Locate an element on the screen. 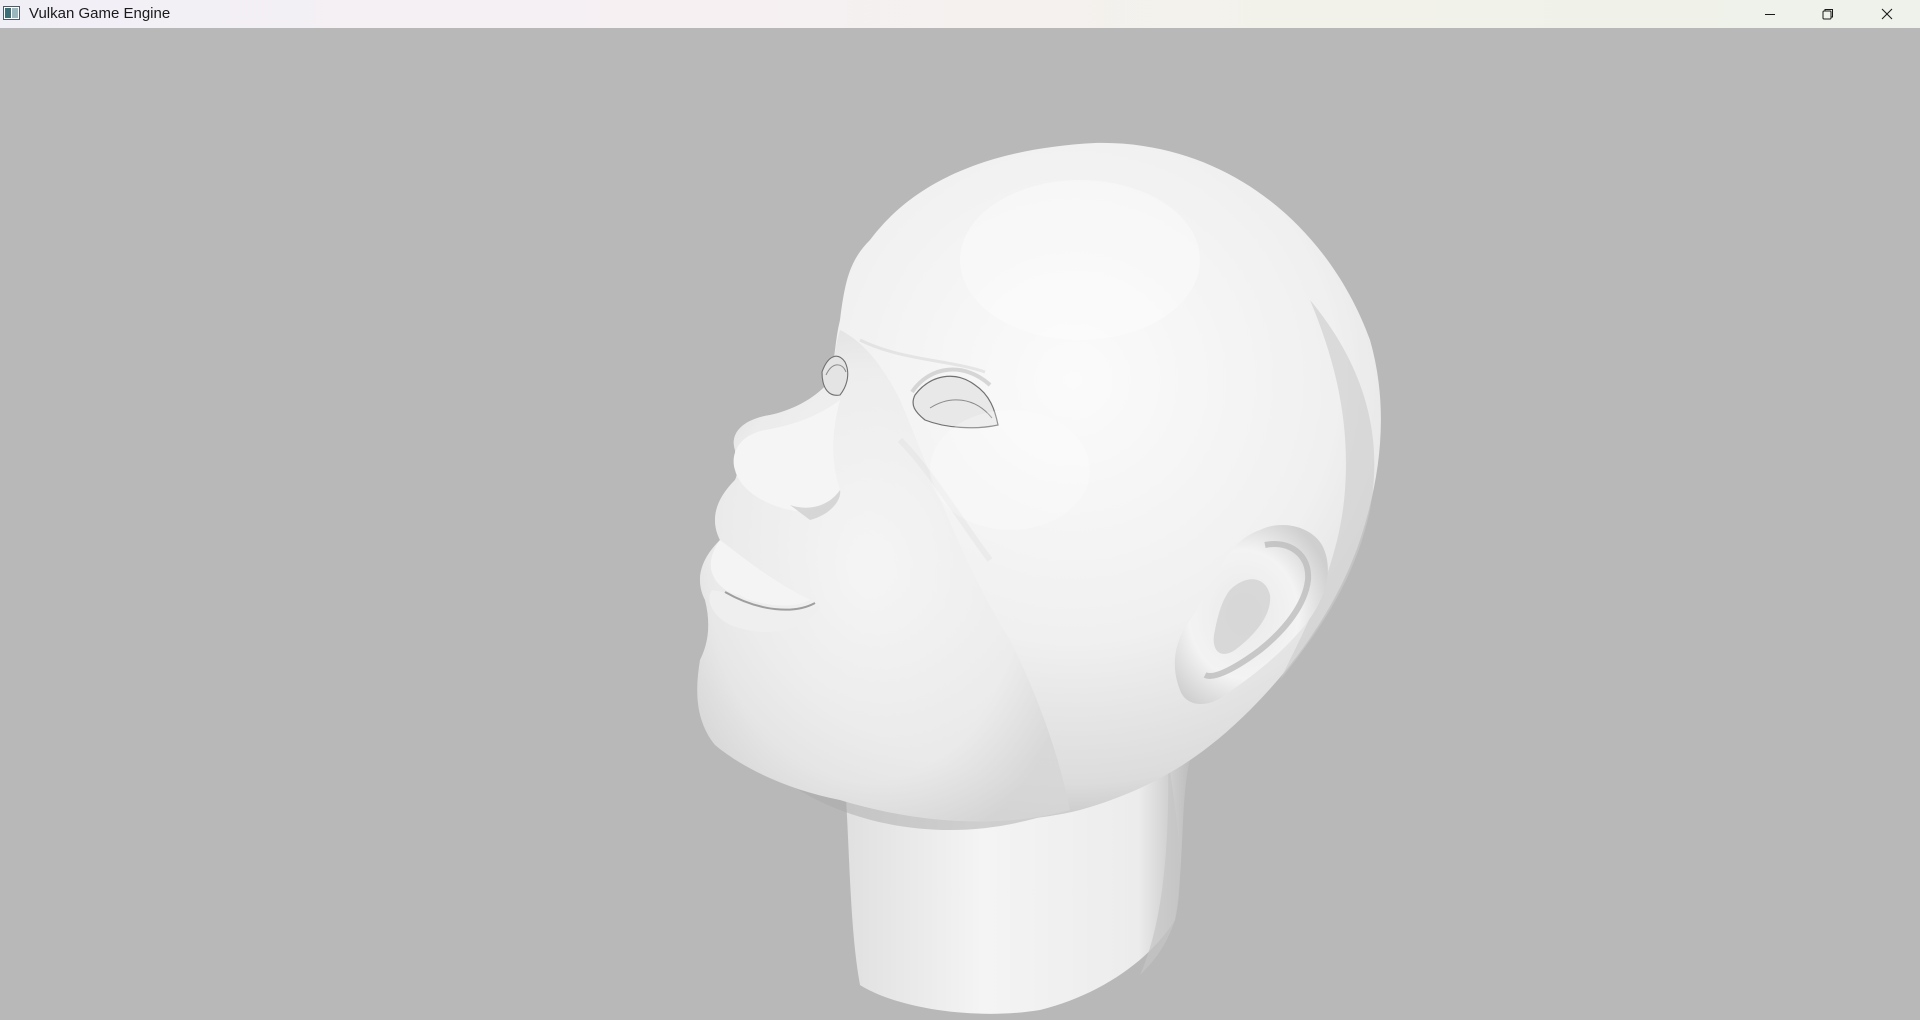  close-icon is located at coordinates (1887, 14).